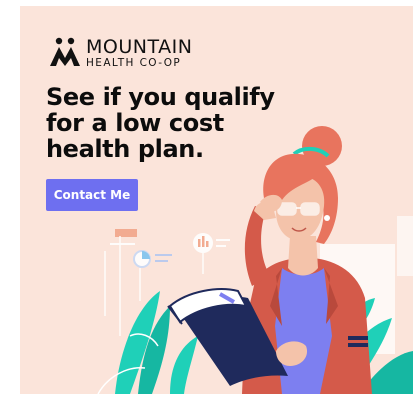 The image size is (417, 396). Describe the element at coordinates (65, 51) in the screenshot. I see `mountain-people-logo-icon` at that location.